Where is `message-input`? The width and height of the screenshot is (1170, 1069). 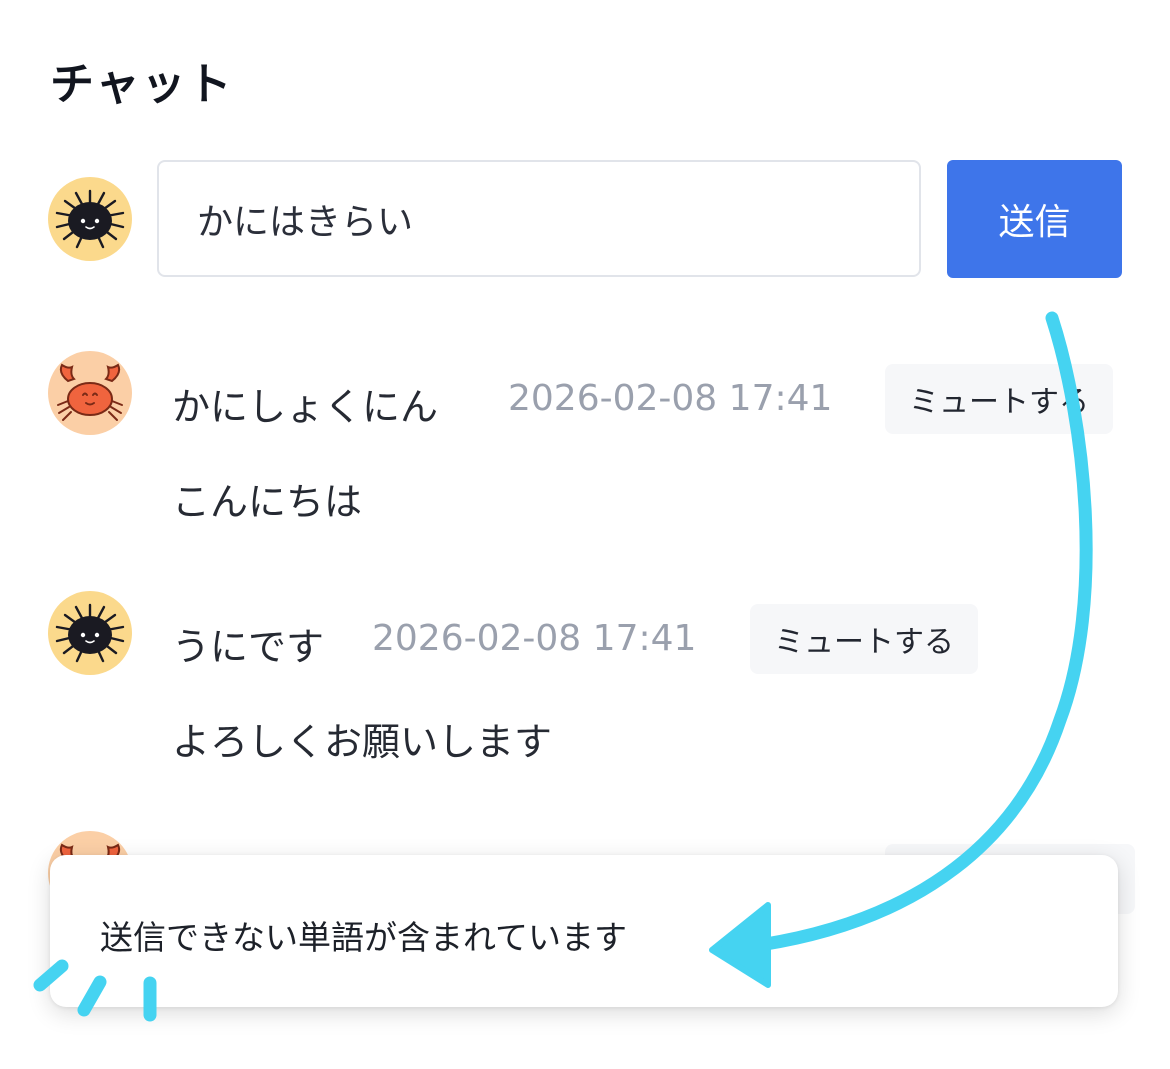 message-input is located at coordinates (539, 218).